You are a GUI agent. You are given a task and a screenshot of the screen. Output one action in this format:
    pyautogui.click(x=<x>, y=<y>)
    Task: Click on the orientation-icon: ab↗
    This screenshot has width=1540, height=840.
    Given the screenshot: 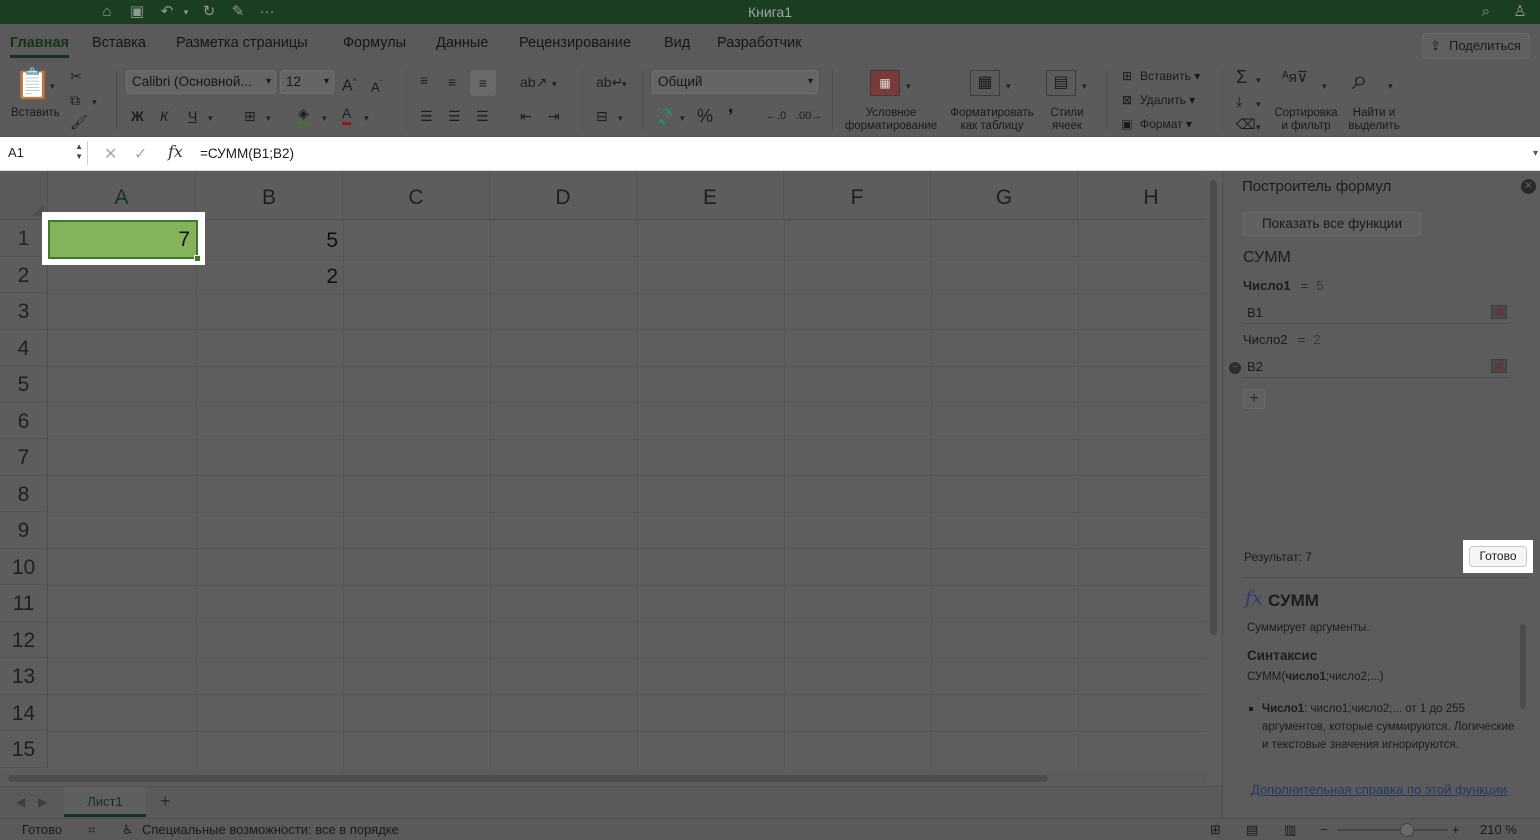 What is the action you would take?
    pyautogui.click(x=533, y=82)
    